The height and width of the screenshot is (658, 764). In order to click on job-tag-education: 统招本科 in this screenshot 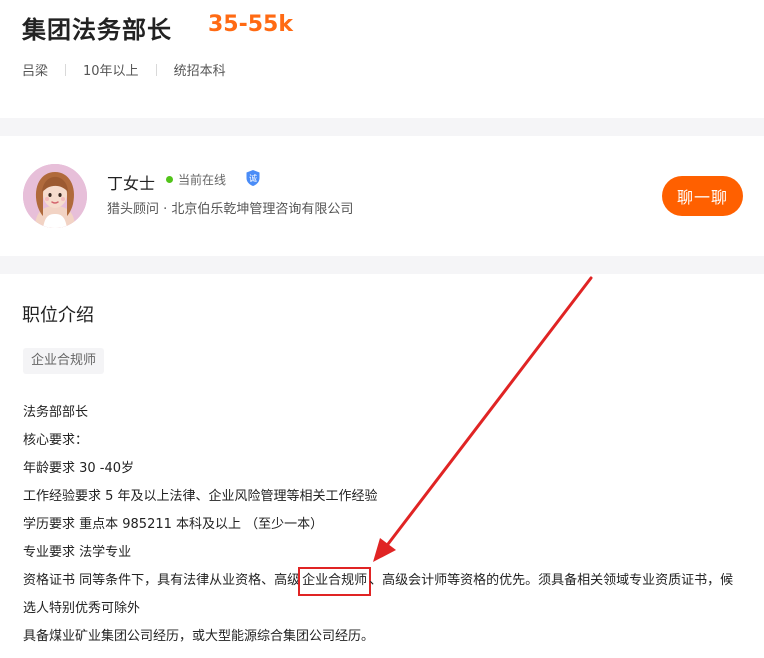, I will do `click(199, 71)`.